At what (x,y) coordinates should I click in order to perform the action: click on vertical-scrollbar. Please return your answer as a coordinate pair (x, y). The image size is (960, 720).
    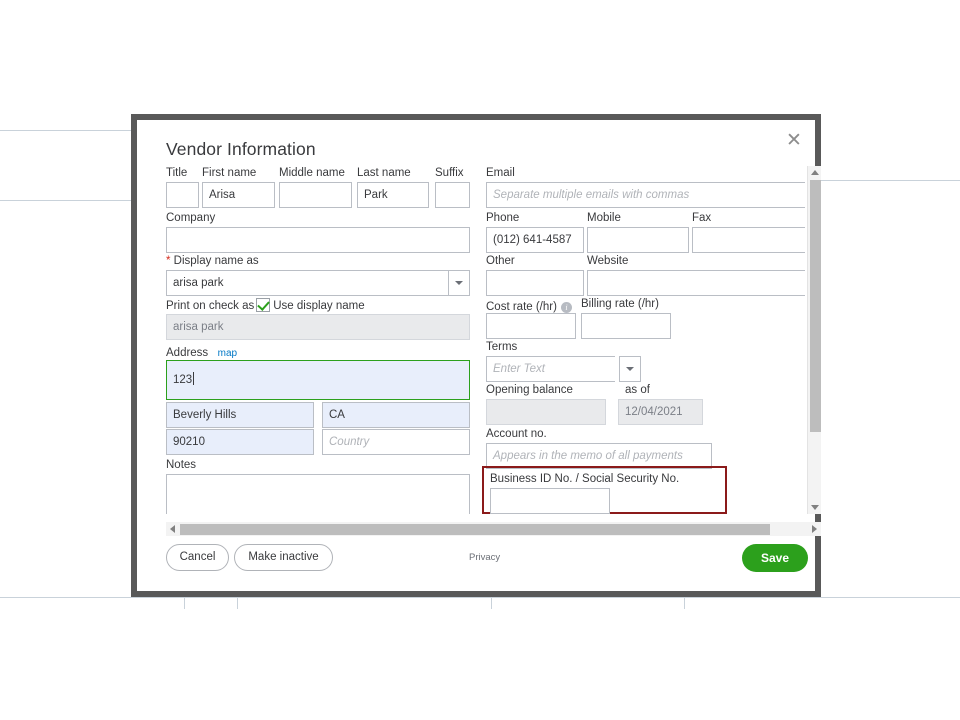
    Looking at the image, I should click on (814, 340).